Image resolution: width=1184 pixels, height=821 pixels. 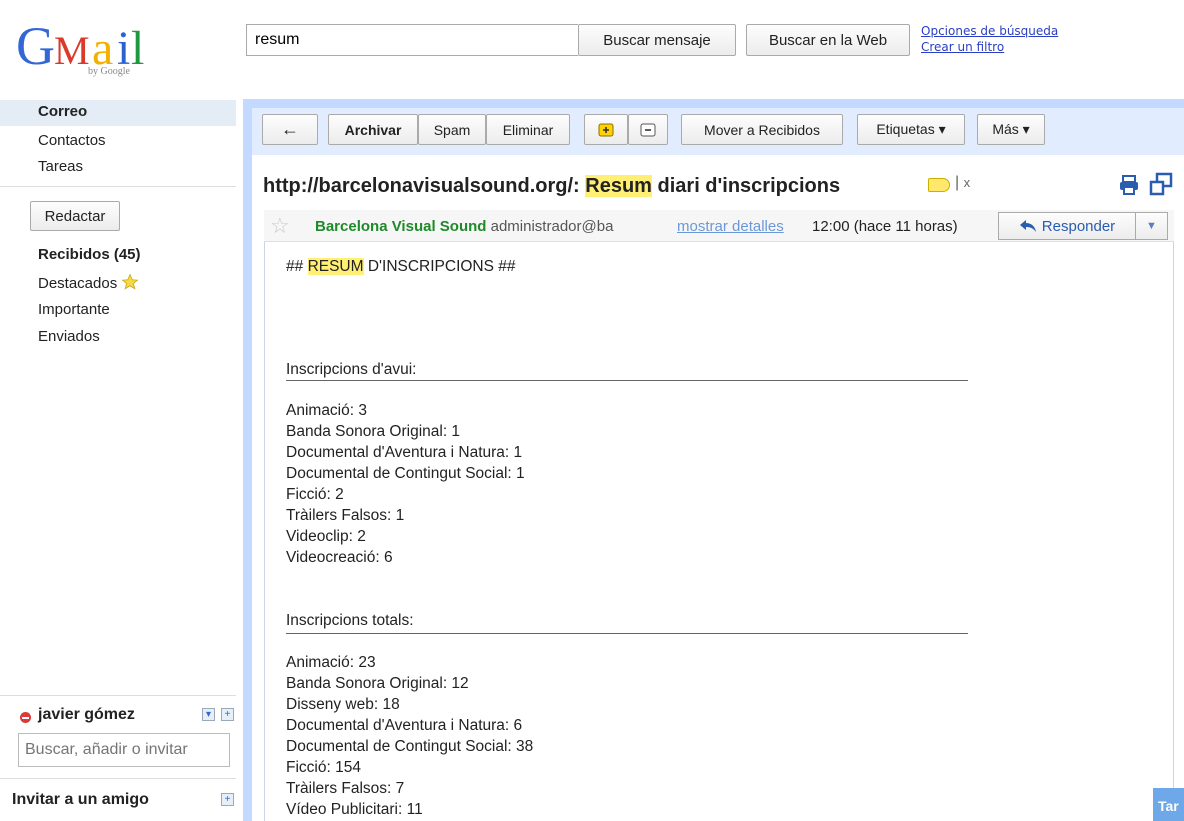 I want to click on folder-starred: Destacados, so click(x=88, y=282).